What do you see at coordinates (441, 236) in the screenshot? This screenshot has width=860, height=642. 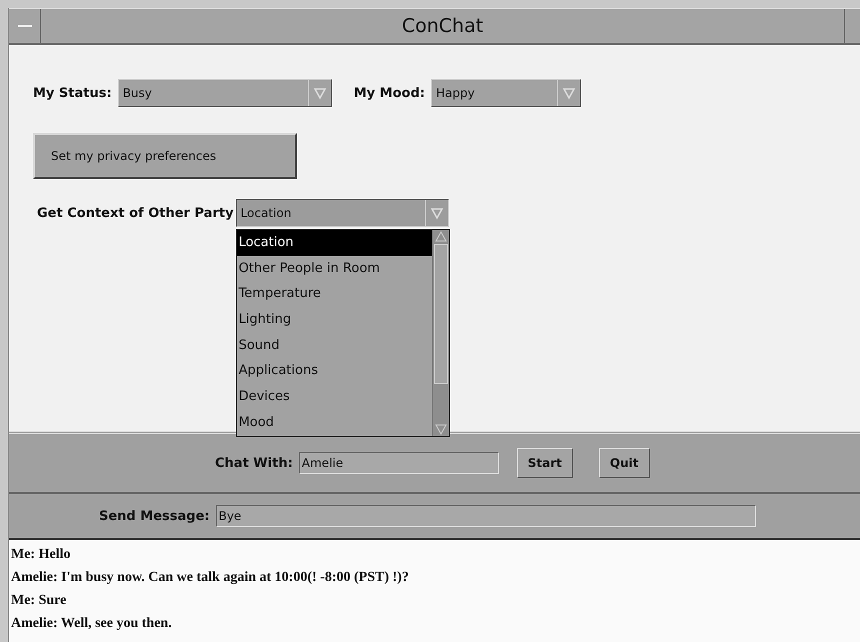 I see `scroll-up-icon` at bounding box center [441, 236].